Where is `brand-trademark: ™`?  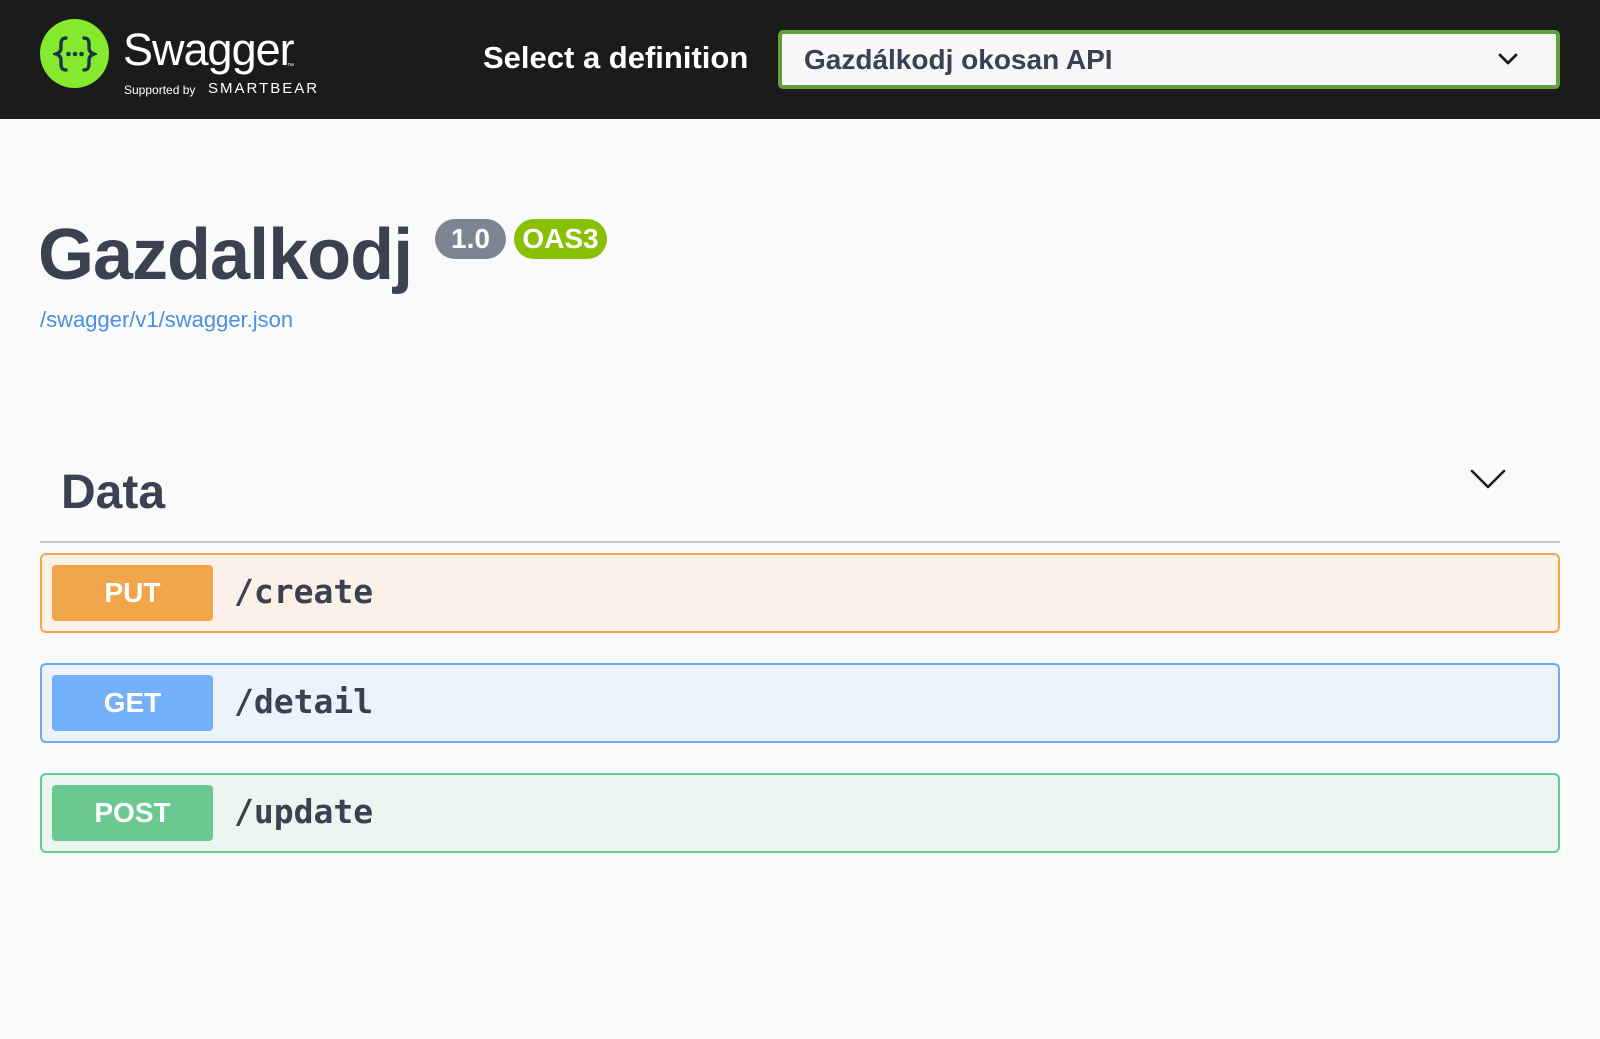
brand-trademark: ™ is located at coordinates (290, 66).